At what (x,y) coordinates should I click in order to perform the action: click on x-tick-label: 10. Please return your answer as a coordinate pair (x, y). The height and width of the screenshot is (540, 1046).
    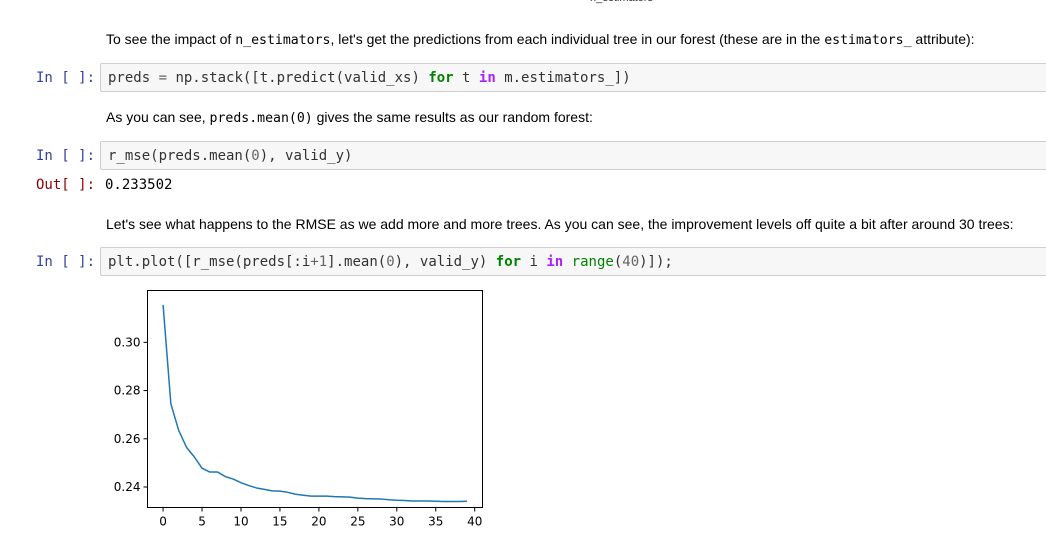
    Looking at the image, I should click on (240, 522).